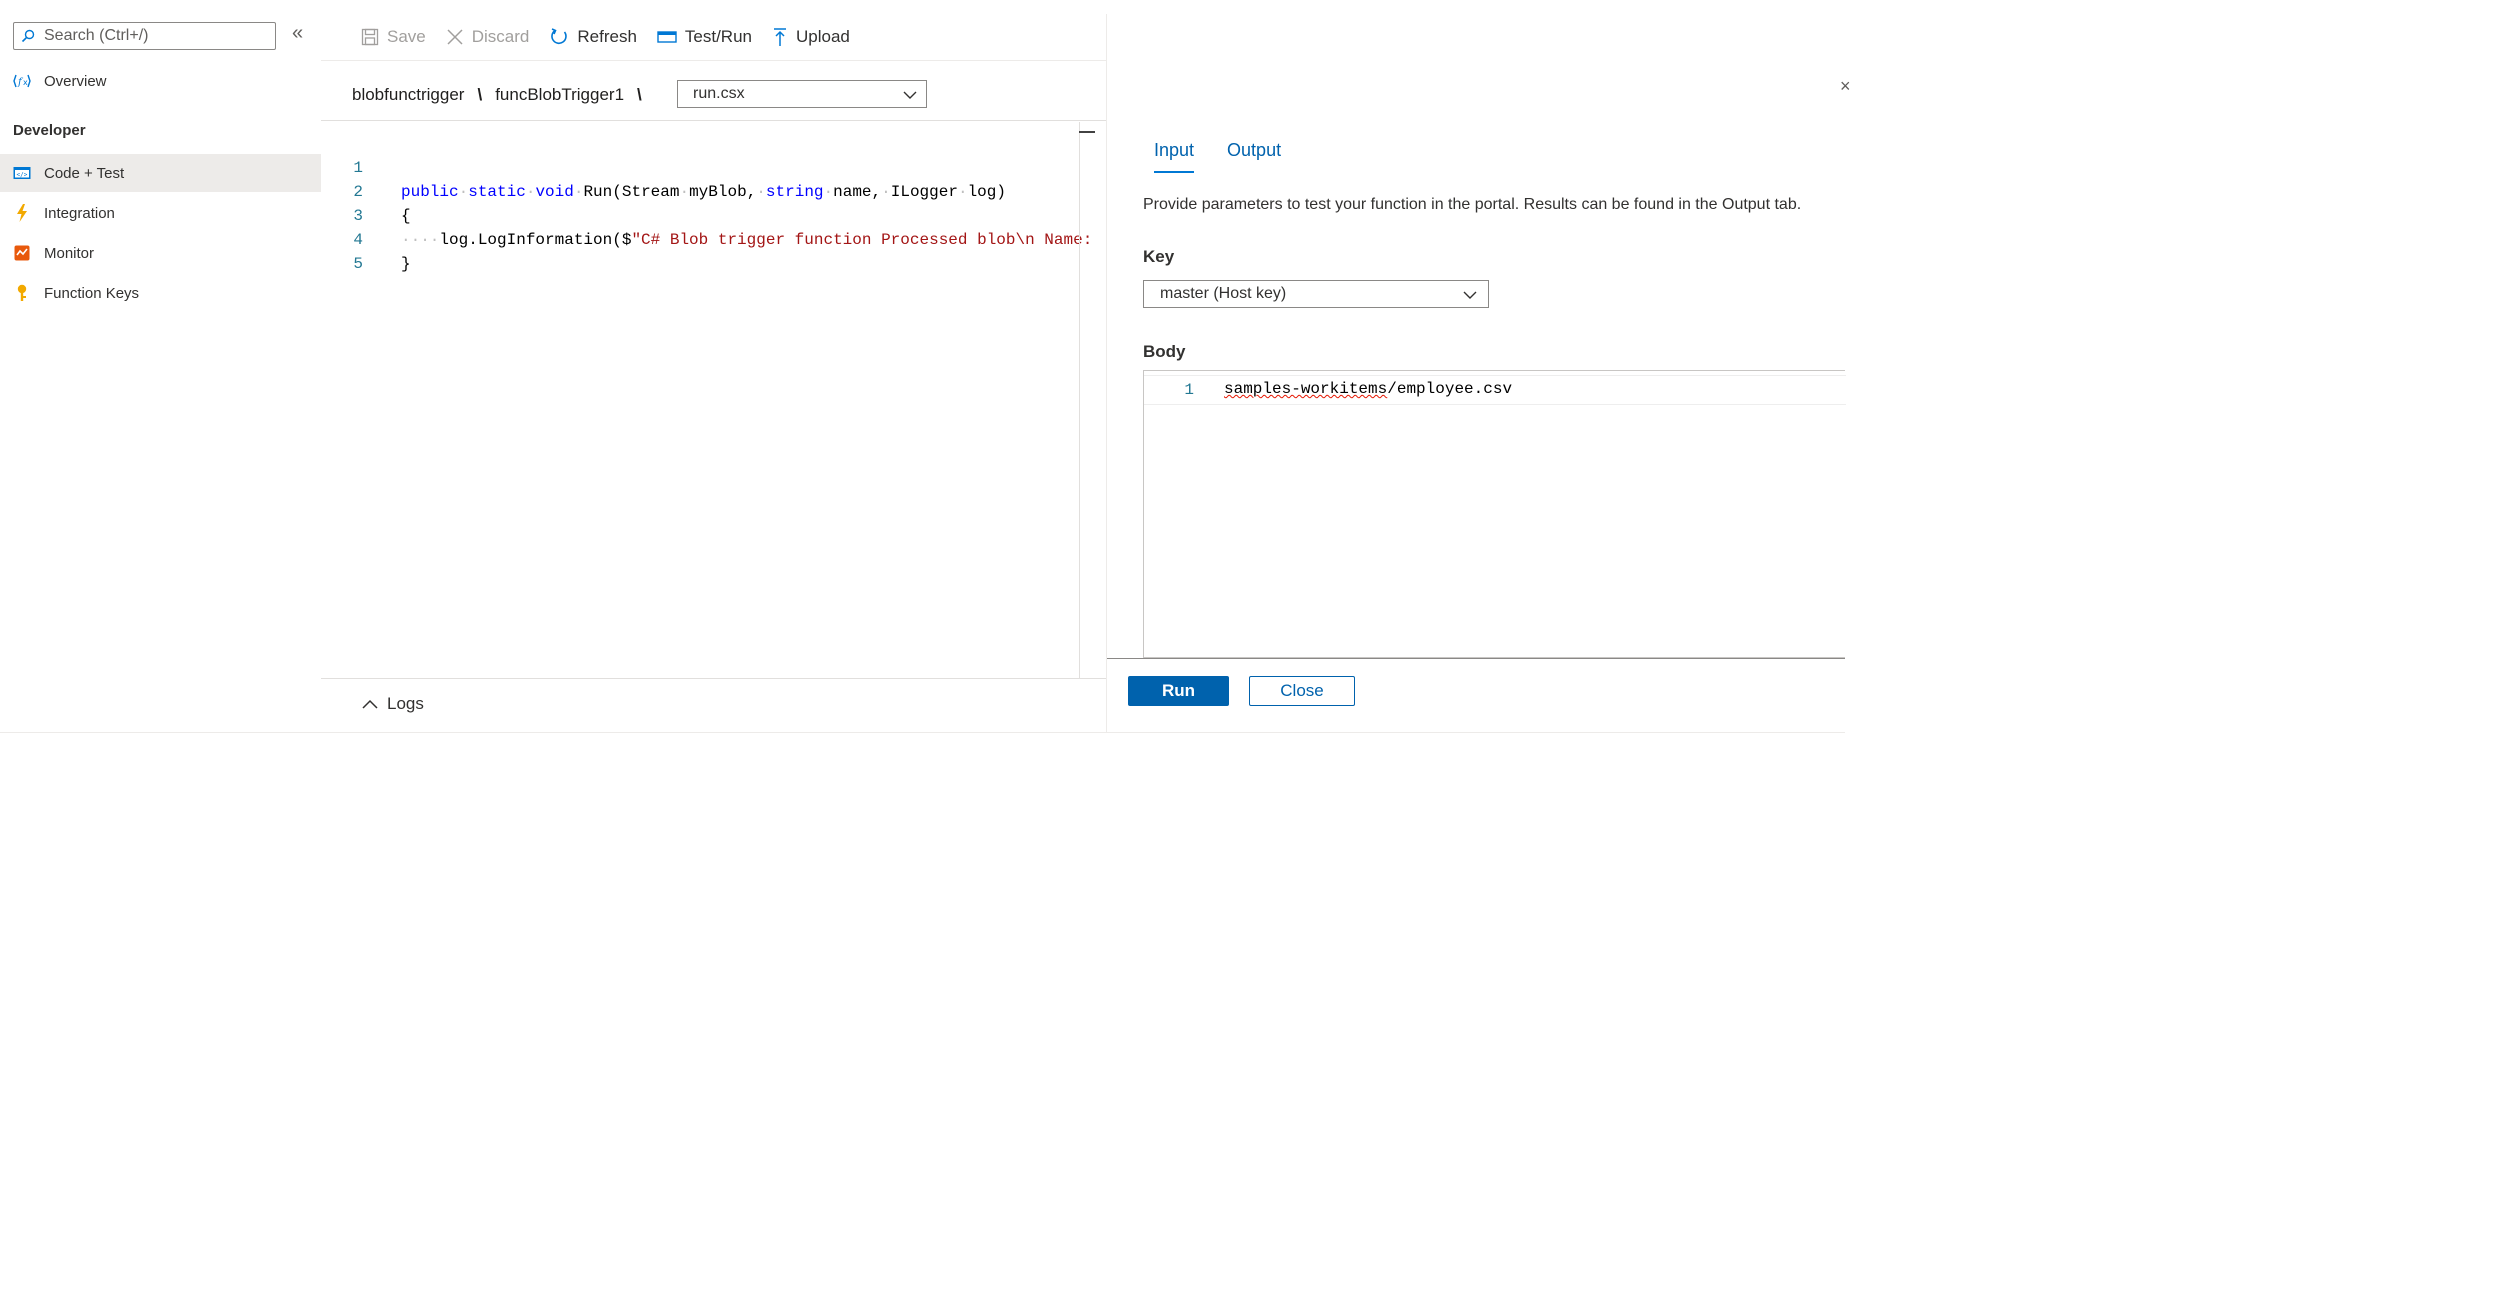 Image resolution: width=2497 pixels, height=1295 pixels. What do you see at coordinates (160, 293) in the screenshot?
I see `sidebar-item-function-keys: Function Keys` at bounding box center [160, 293].